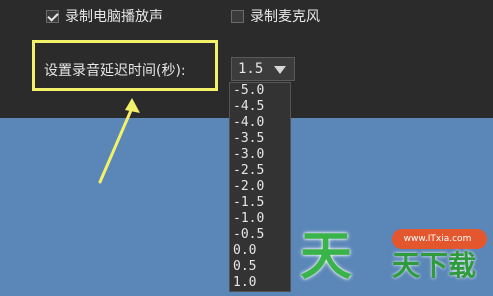  I want to click on delay-option: -2.5, so click(260, 171).